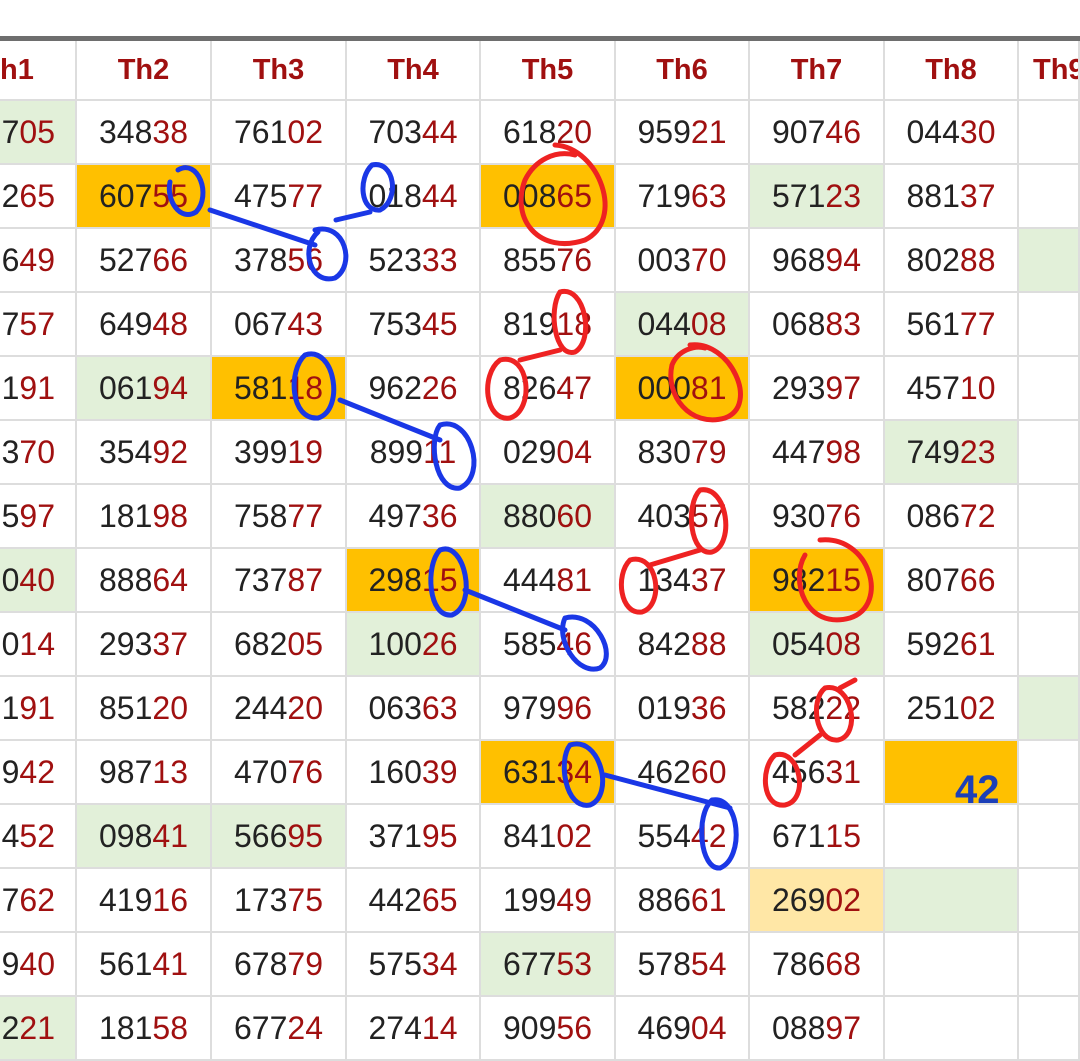  What do you see at coordinates (683, 71) in the screenshot?
I see `column-header-th6: Th6` at bounding box center [683, 71].